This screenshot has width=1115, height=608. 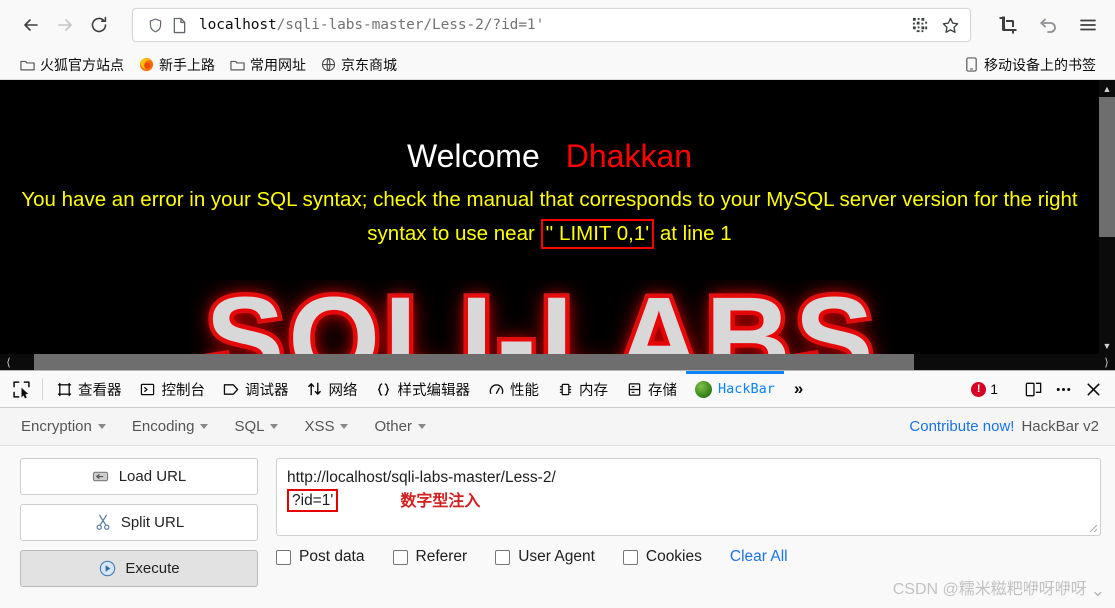 I want to click on bookmark-item-0: 火狐官方站点, so click(x=71, y=65).